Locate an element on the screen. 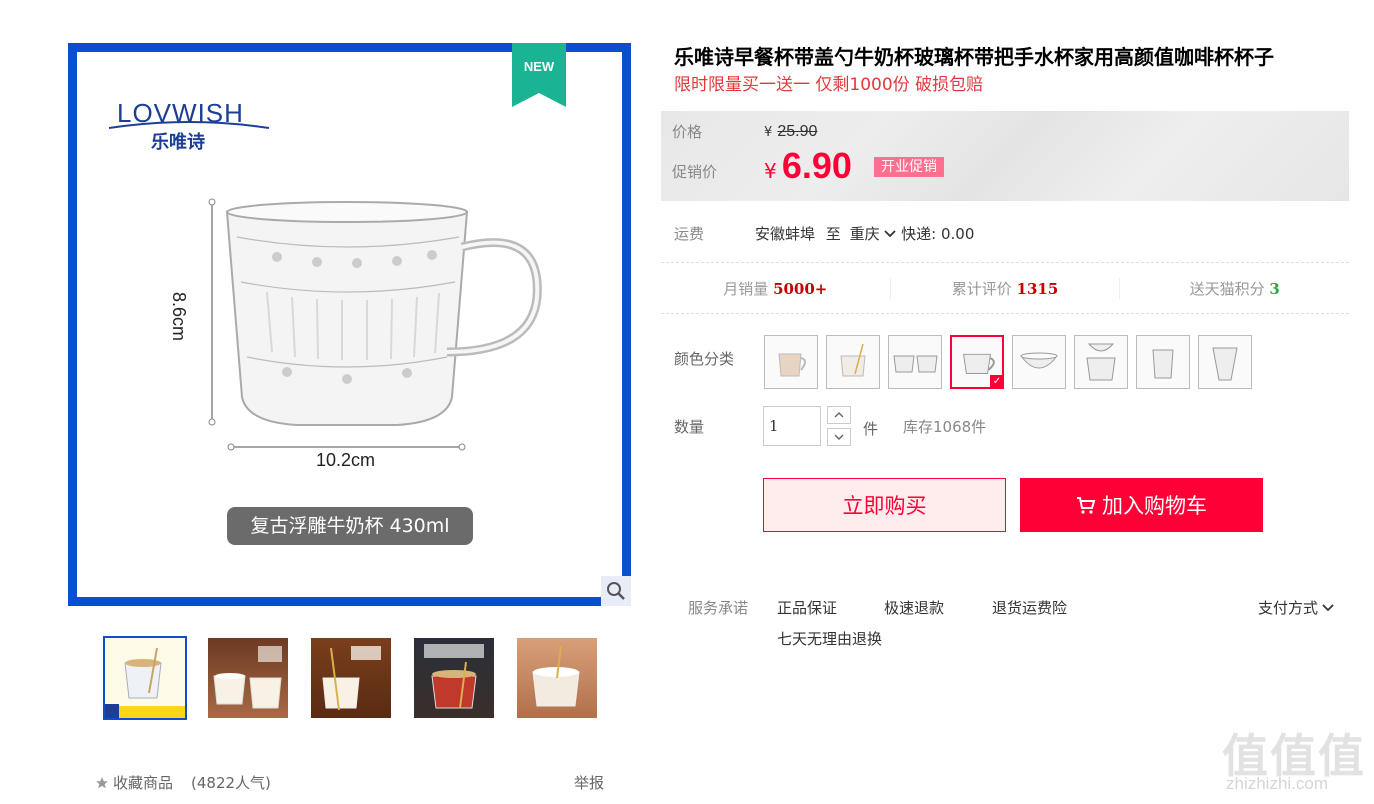 The width and height of the screenshot is (1374, 804). service-item-fast-refund: 极速退款 is located at coordinates (914, 607).